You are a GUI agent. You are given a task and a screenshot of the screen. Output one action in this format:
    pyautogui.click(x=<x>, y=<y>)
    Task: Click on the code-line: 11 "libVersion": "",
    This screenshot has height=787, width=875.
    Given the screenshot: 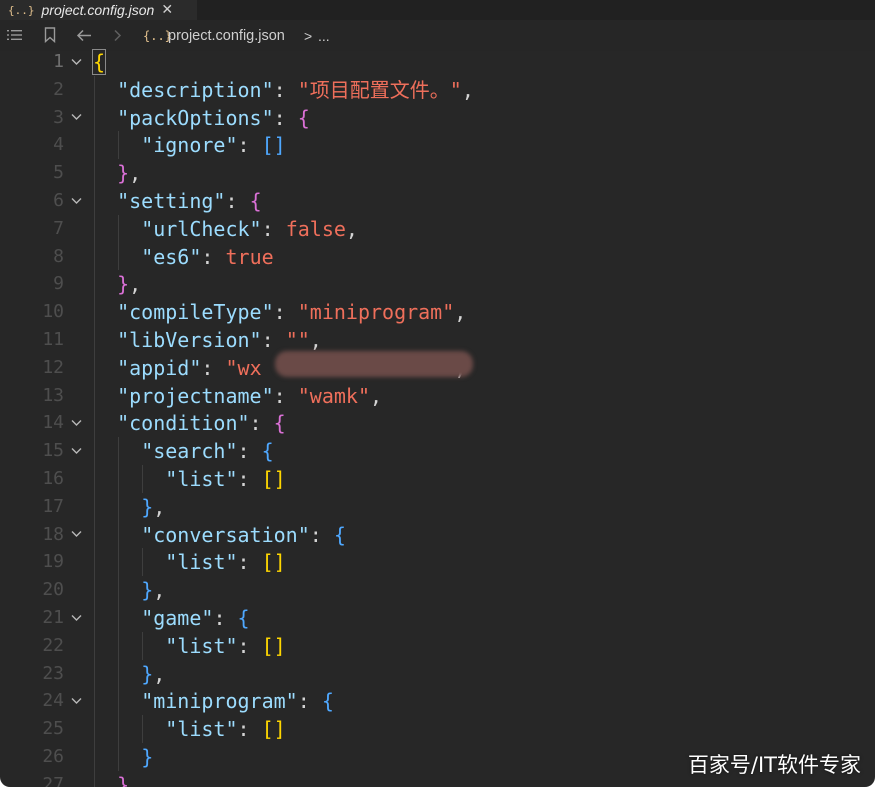 What is the action you would take?
    pyautogui.click(x=437, y=340)
    